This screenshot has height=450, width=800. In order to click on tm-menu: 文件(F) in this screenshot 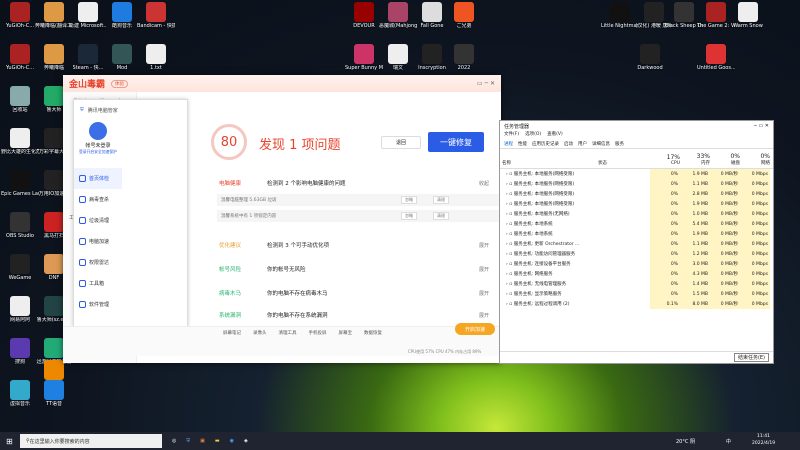, I will do `click(511, 135)`.